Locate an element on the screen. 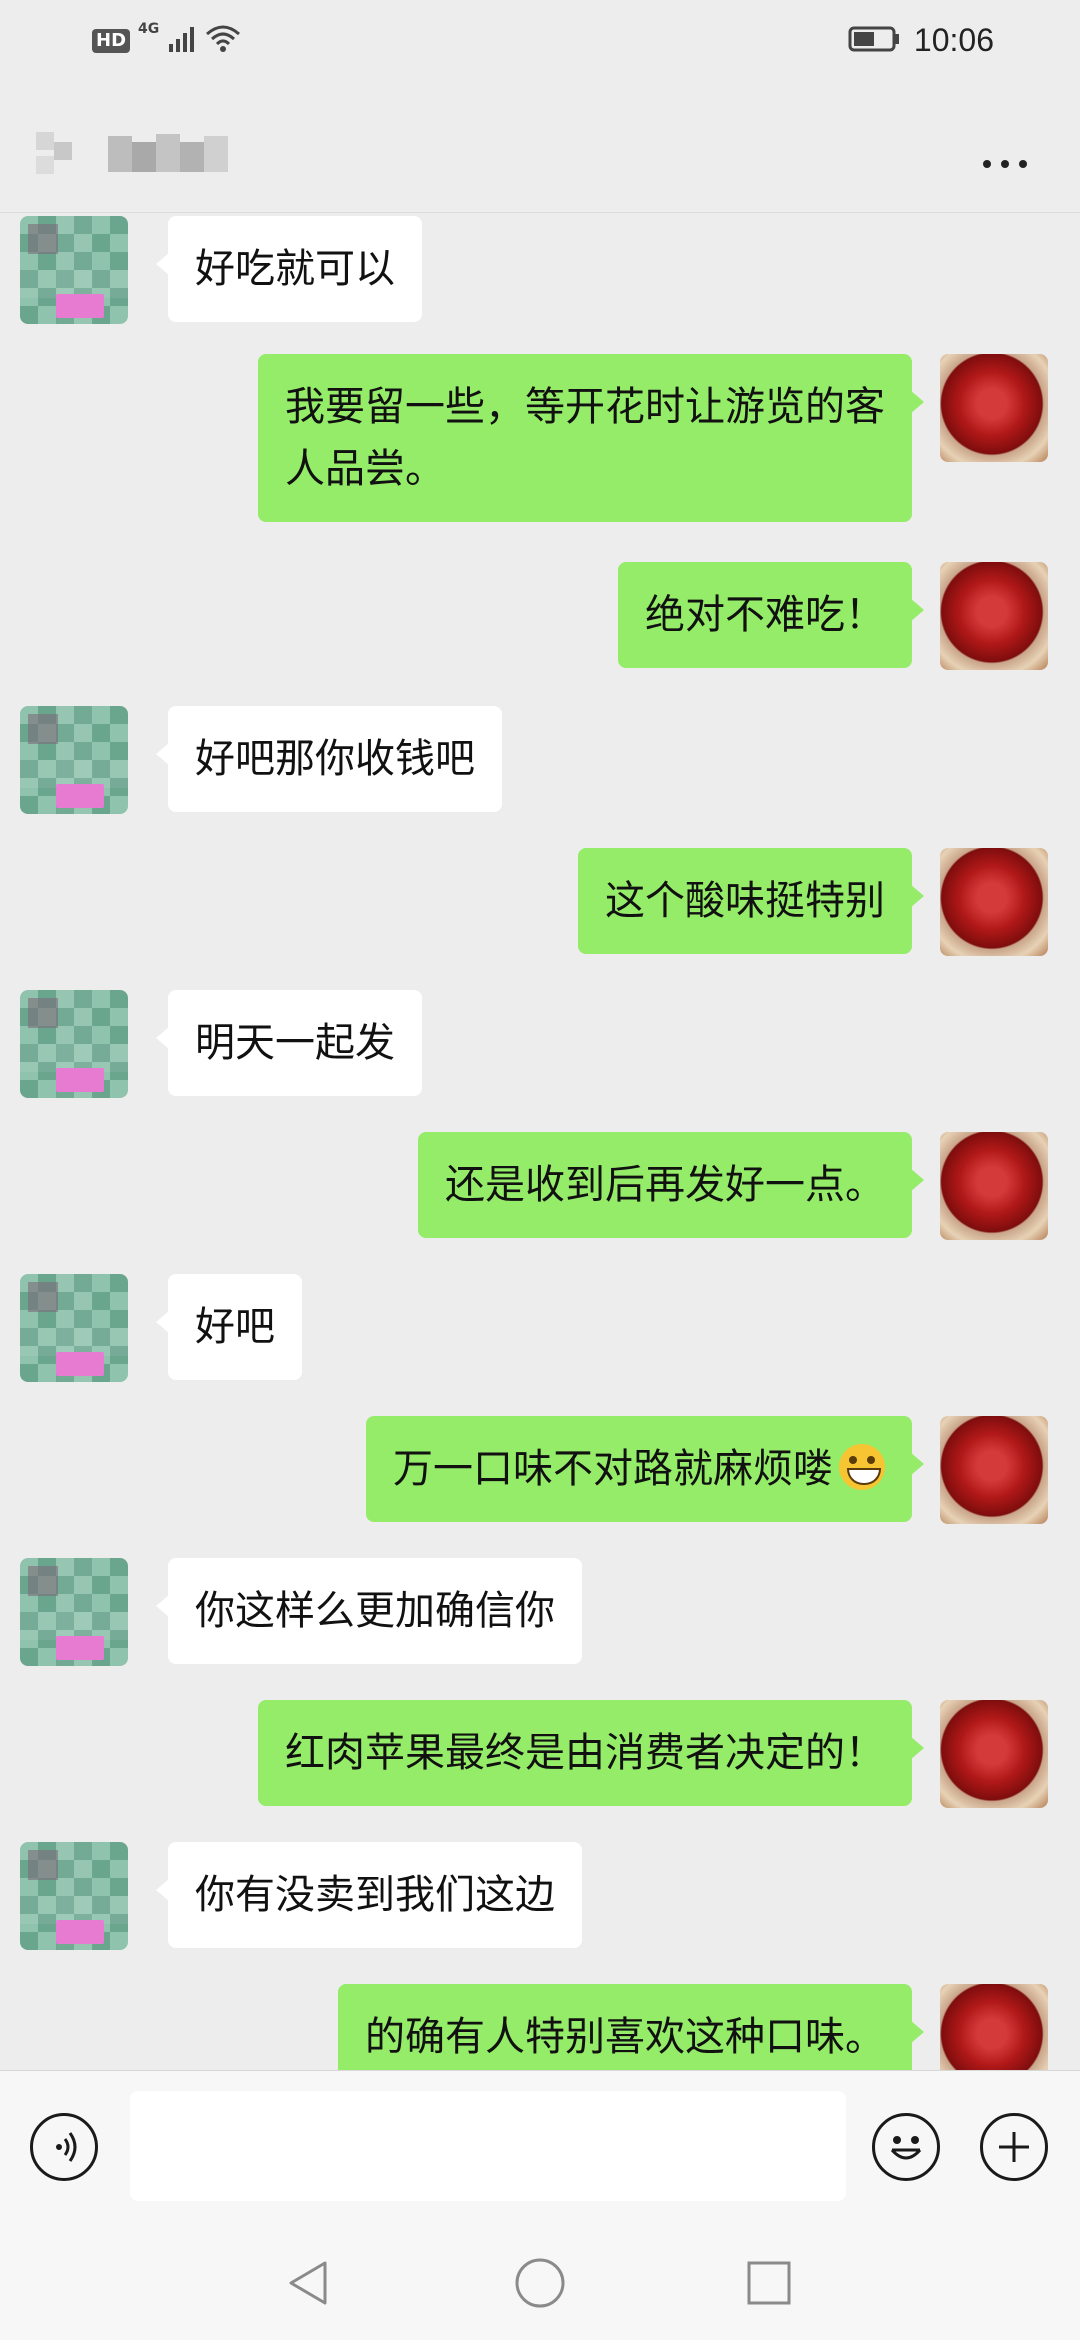  message-bubble-sent: 我要留一些，等开花时让游览的客 人品尝。 is located at coordinates (591, 438).